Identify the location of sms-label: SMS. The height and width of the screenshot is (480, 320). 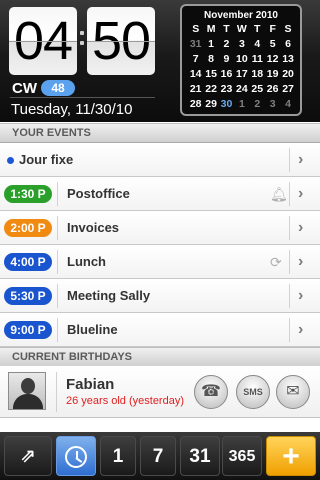
(253, 392).